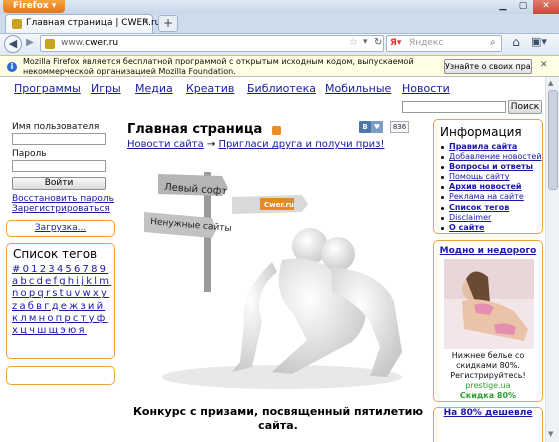 This screenshot has width=559, height=442. I want to click on ad-brand: prestige.ua, so click(488, 386).